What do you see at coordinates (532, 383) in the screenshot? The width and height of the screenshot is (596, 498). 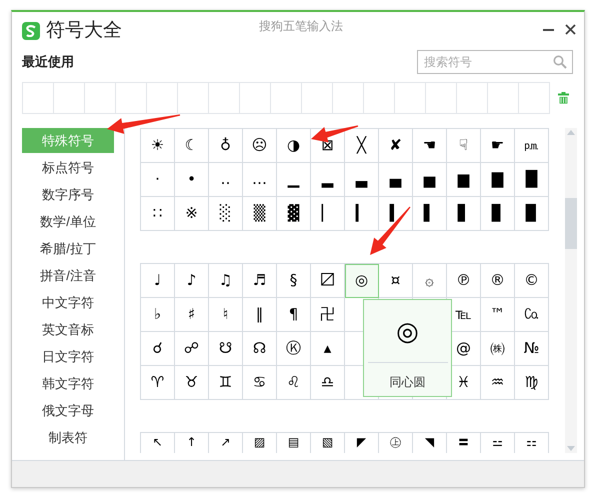 I see `symbol-cell: ♍` at bounding box center [532, 383].